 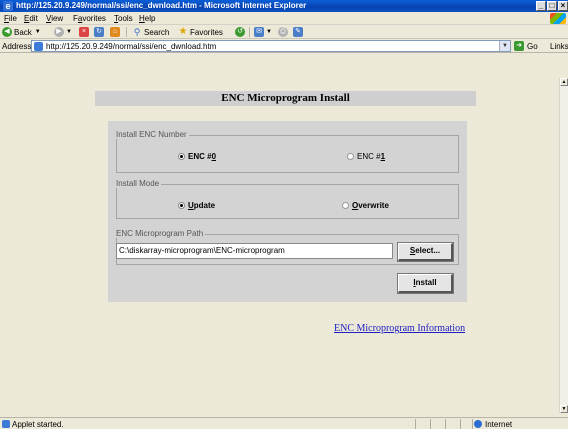 I want to click on stop-icon: ×, so click(x=84, y=32).